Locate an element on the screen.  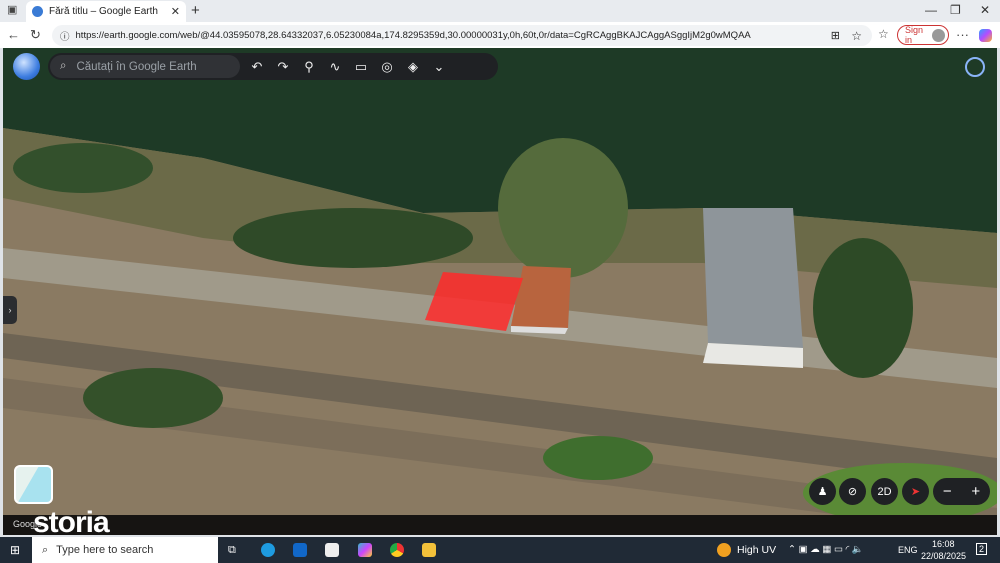
history-icon: ◎ is located at coordinates (387, 67).